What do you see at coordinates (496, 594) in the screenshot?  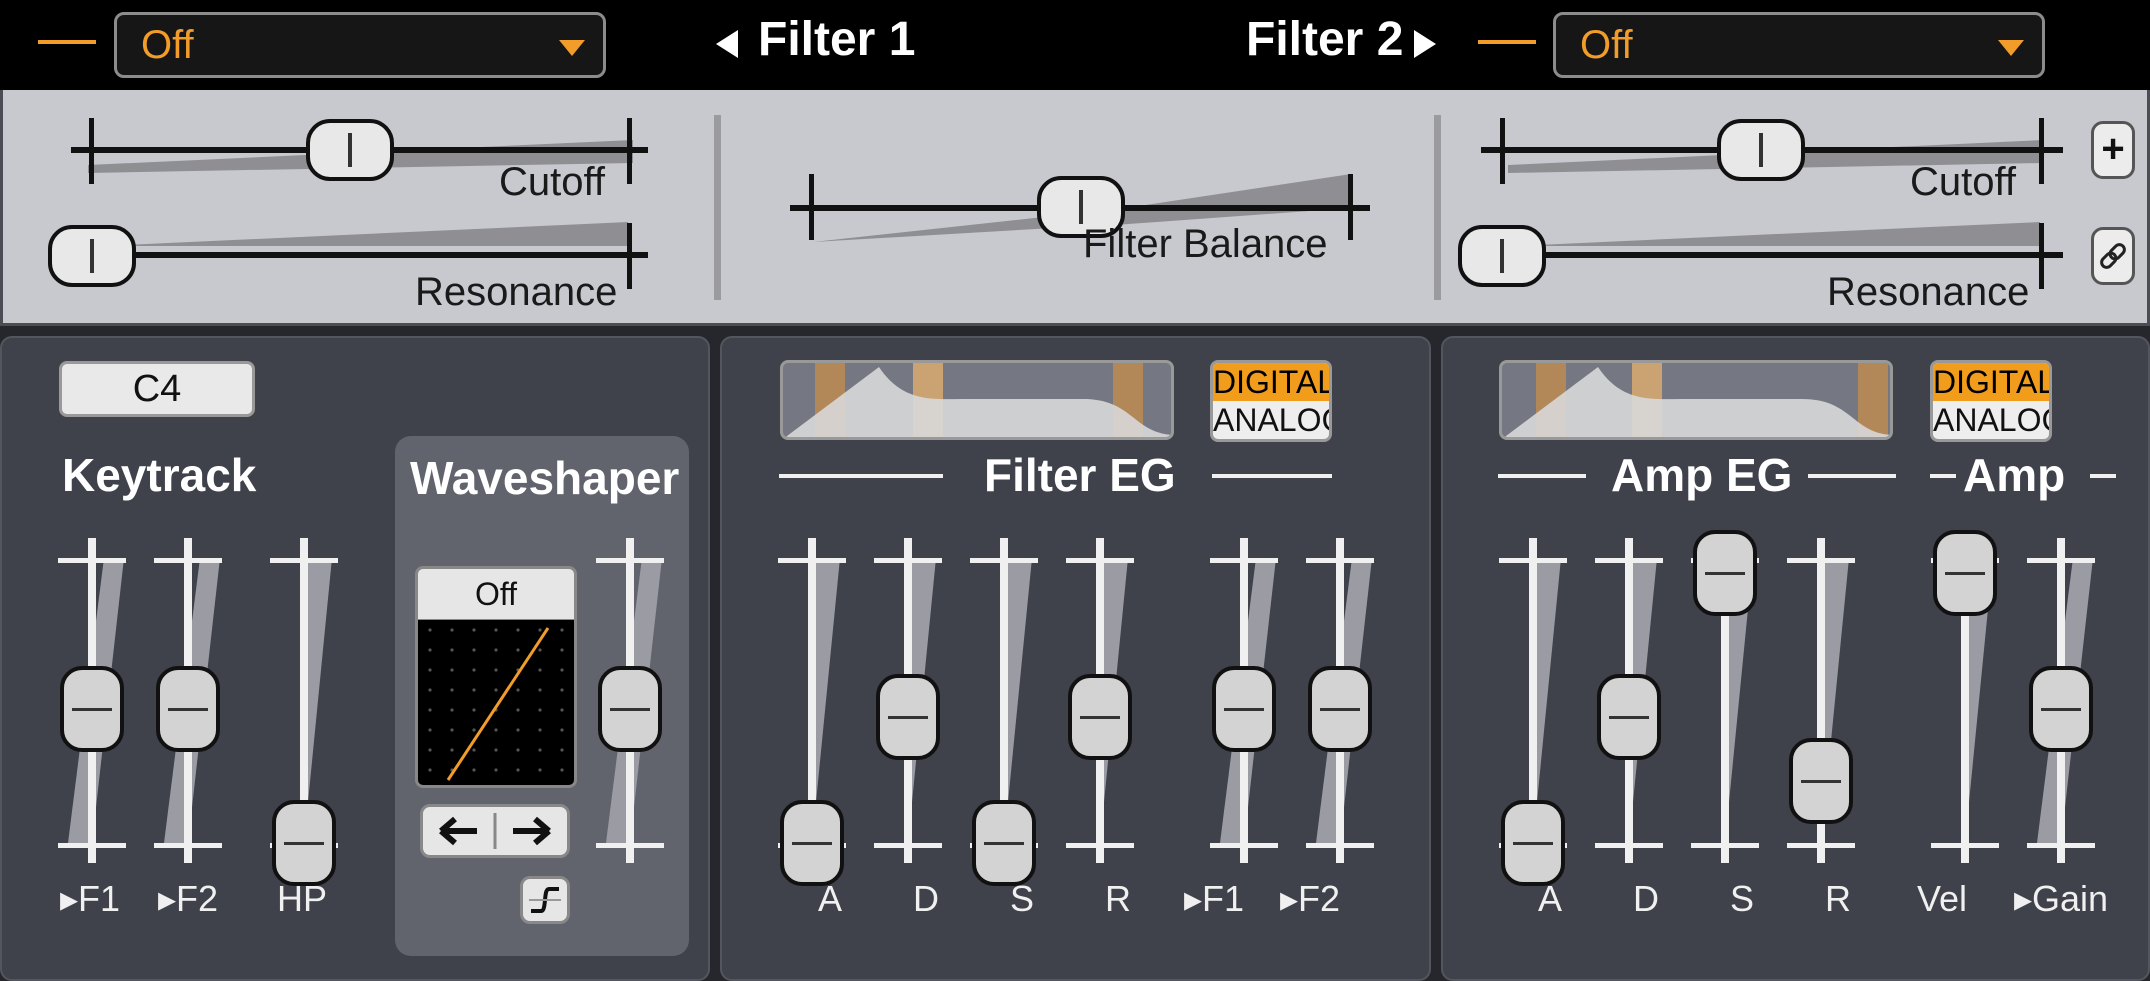 I see `waveshaper-mode: Off` at bounding box center [496, 594].